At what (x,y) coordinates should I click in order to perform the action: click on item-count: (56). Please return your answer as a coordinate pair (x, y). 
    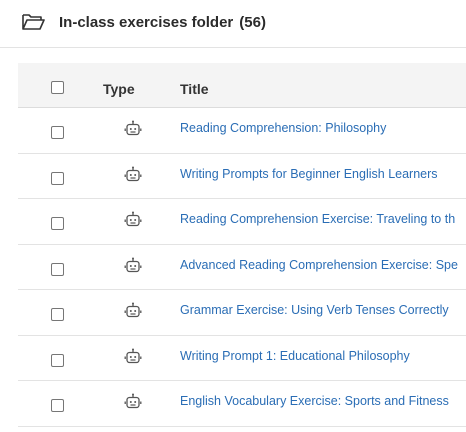
    Looking at the image, I should click on (252, 22).